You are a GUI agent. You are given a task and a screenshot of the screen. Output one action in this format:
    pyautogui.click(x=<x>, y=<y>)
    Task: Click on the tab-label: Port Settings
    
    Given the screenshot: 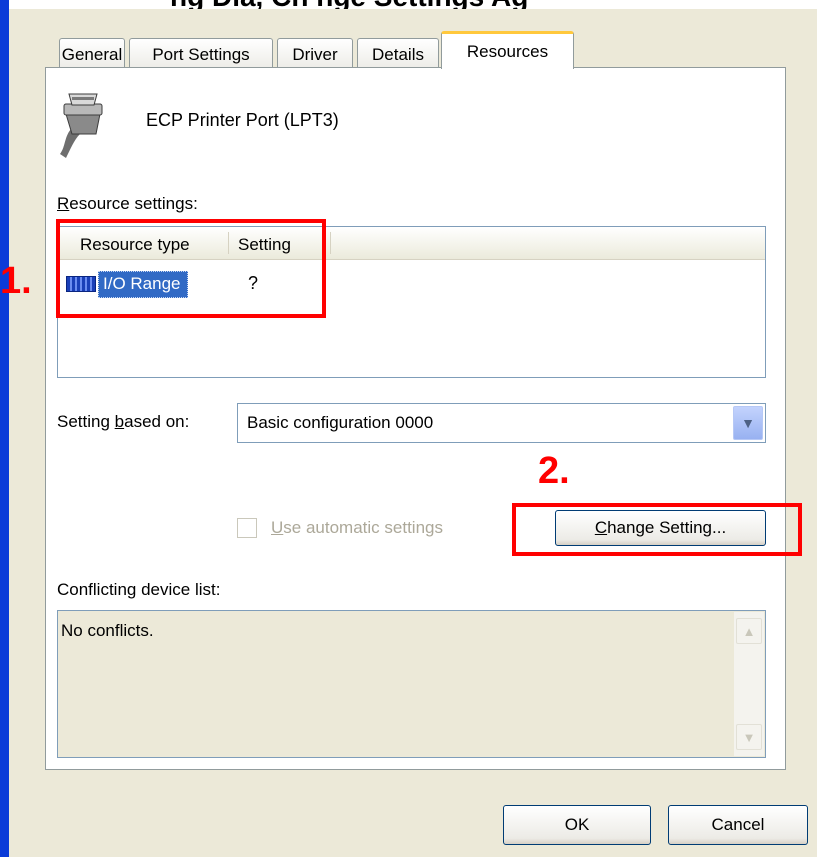 What is the action you would take?
    pyautogui.click(x=201, y=54)
    